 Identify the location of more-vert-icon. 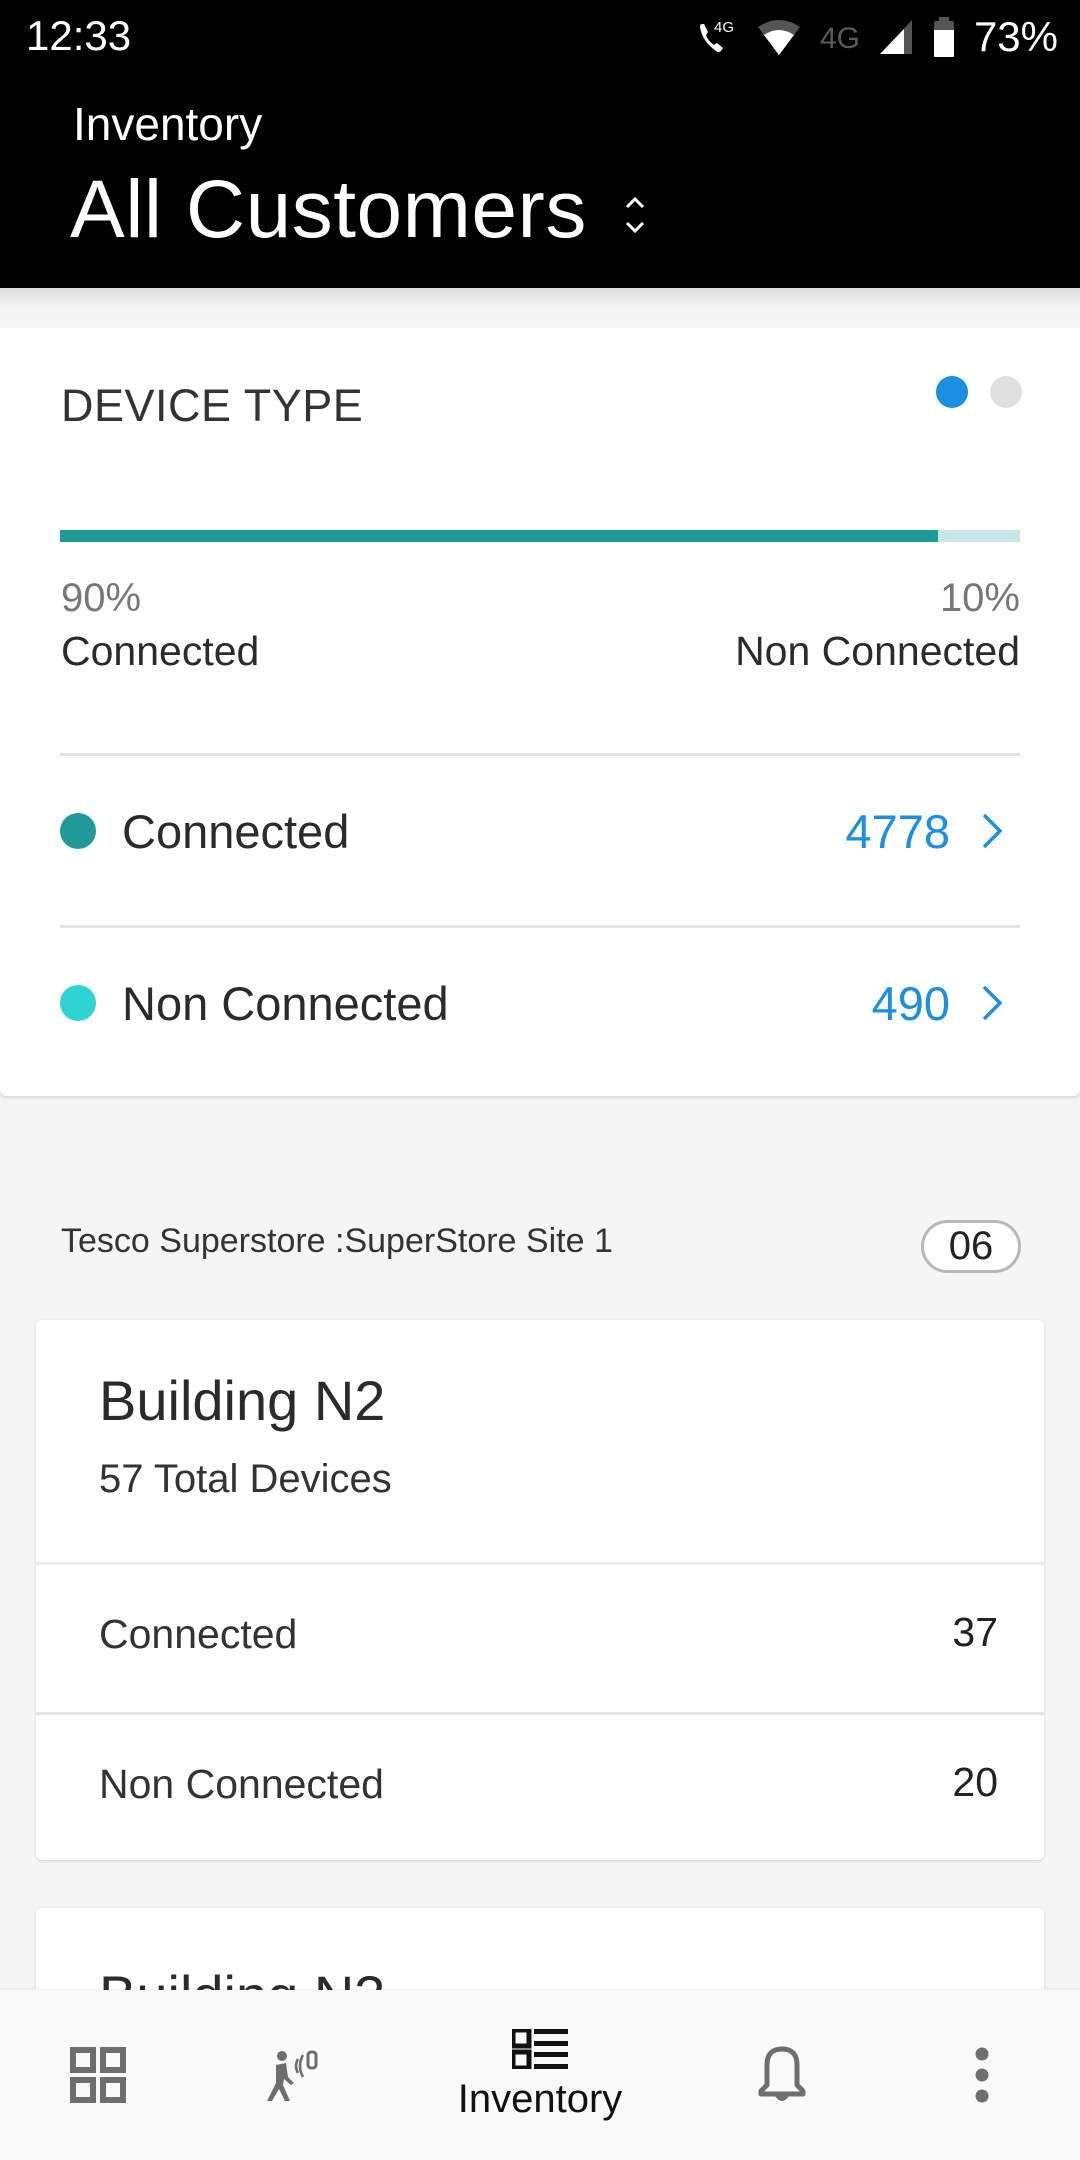
(982, 2075).